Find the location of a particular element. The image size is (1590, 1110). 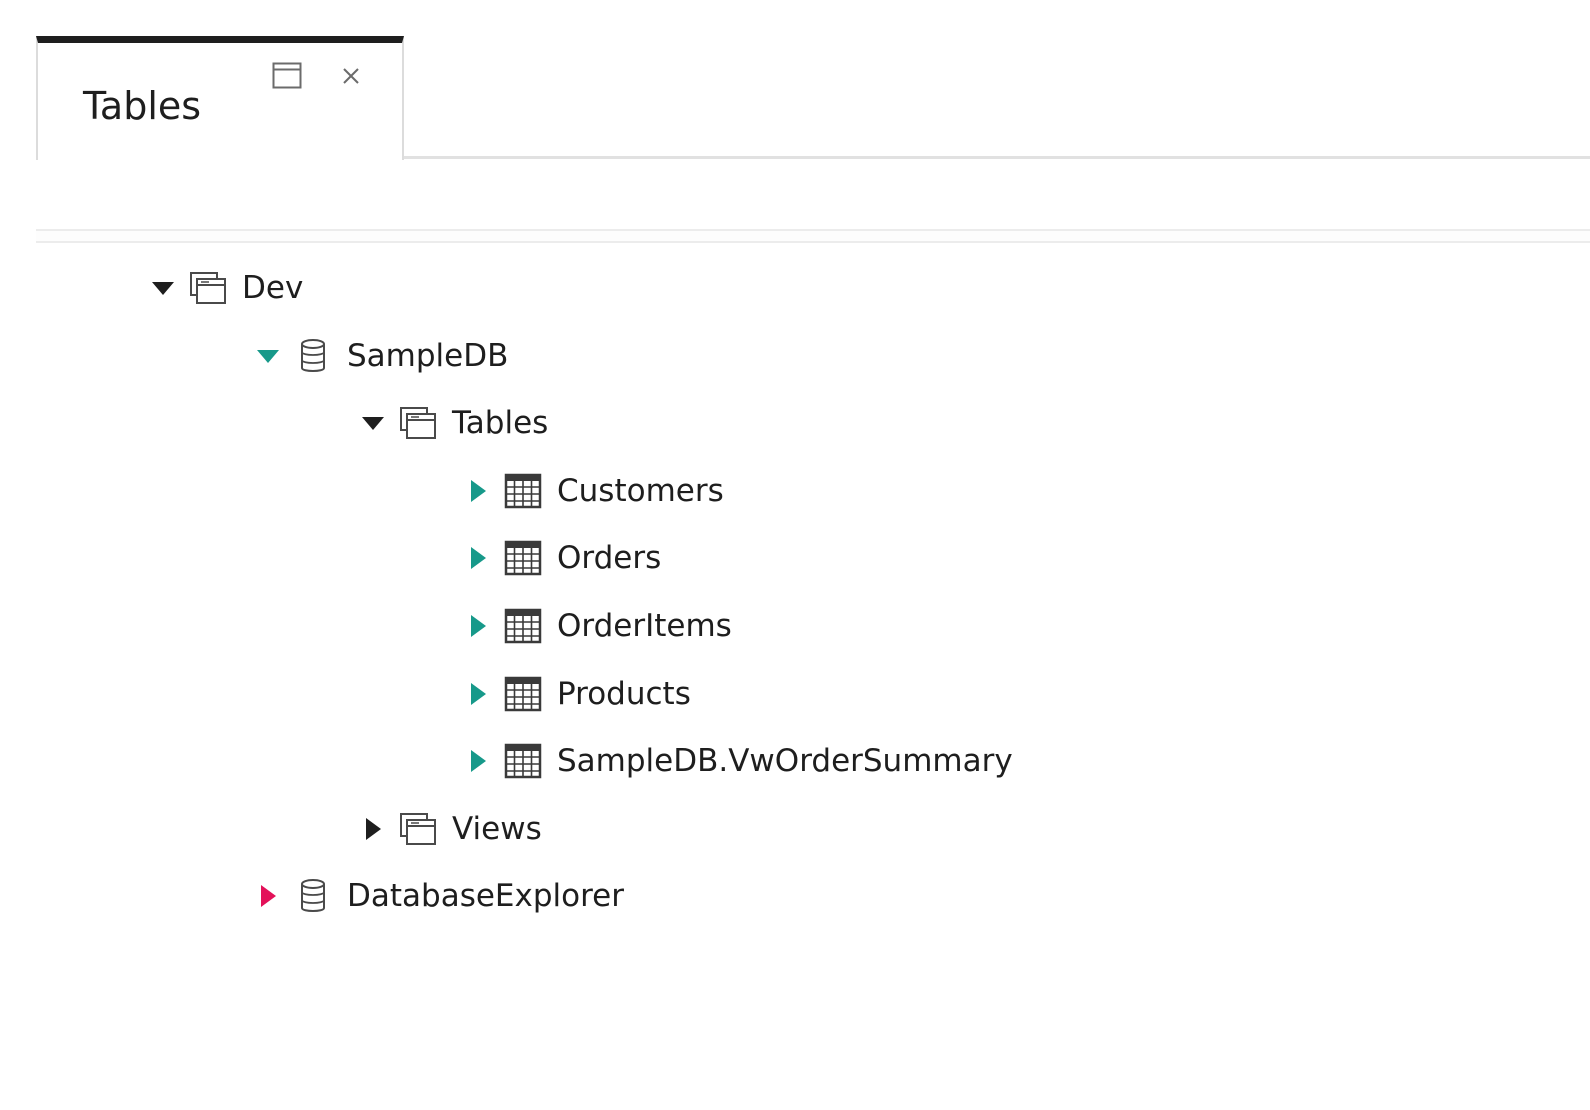

window-float-icon is located at coordinates (287, 76).